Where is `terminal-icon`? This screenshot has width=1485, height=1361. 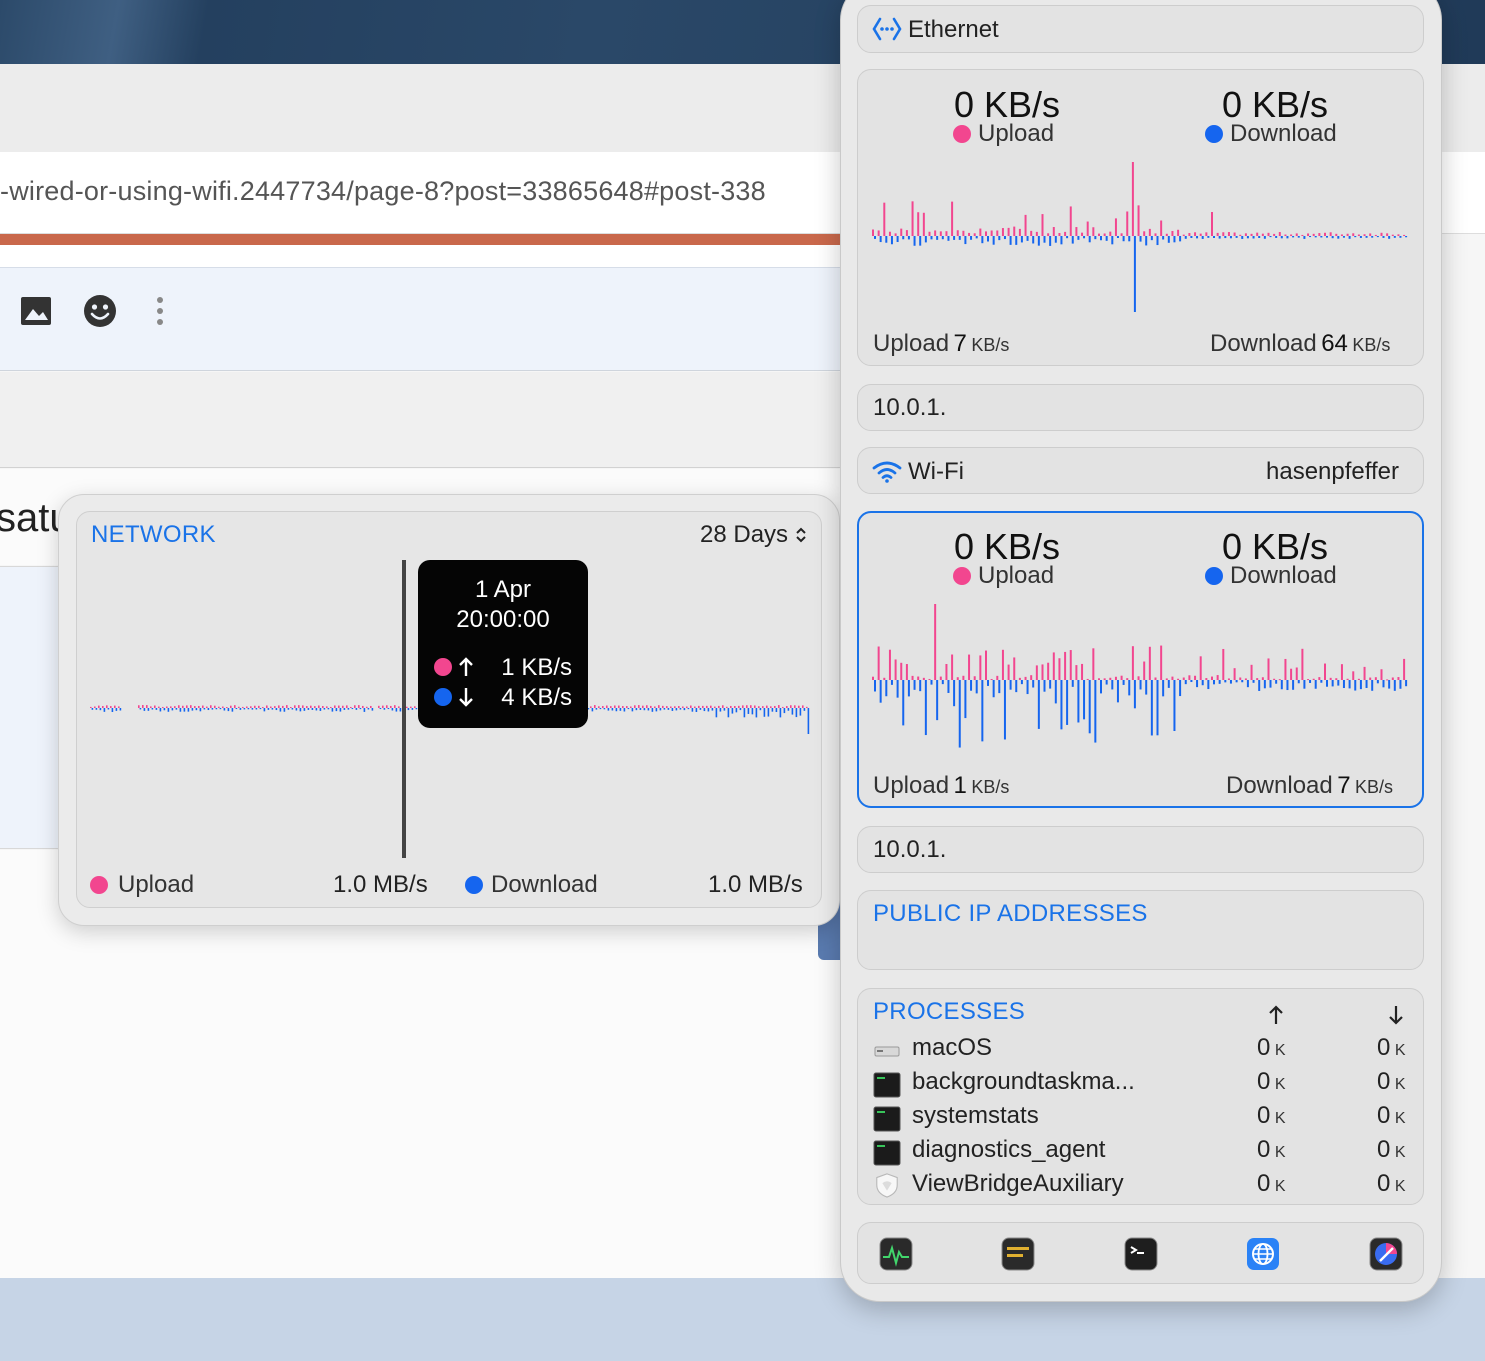 terminal-icon is located at coordinates (1141, 1254).